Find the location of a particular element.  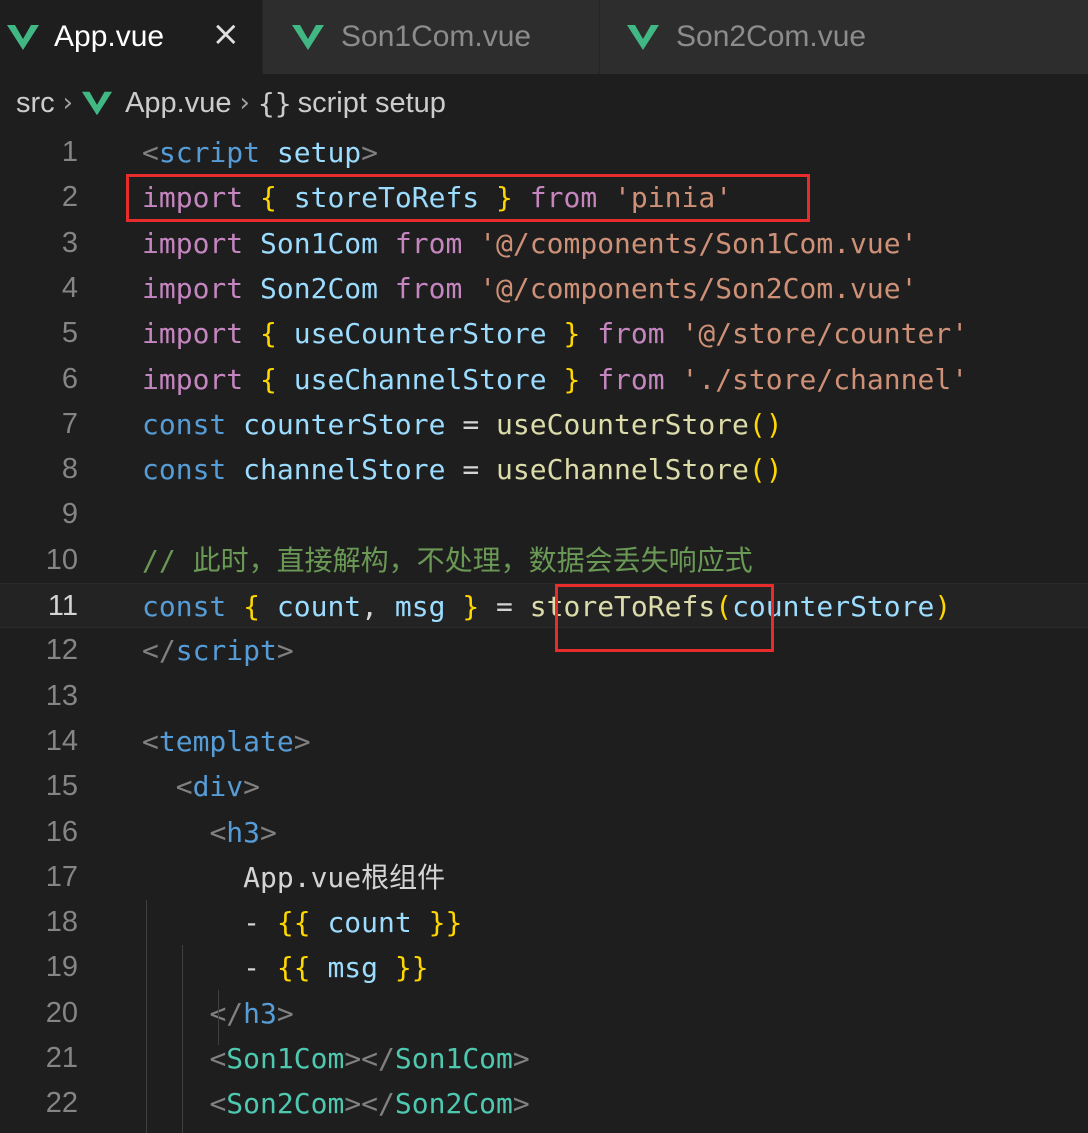

code-token: () is located at coordinates (765, 424).